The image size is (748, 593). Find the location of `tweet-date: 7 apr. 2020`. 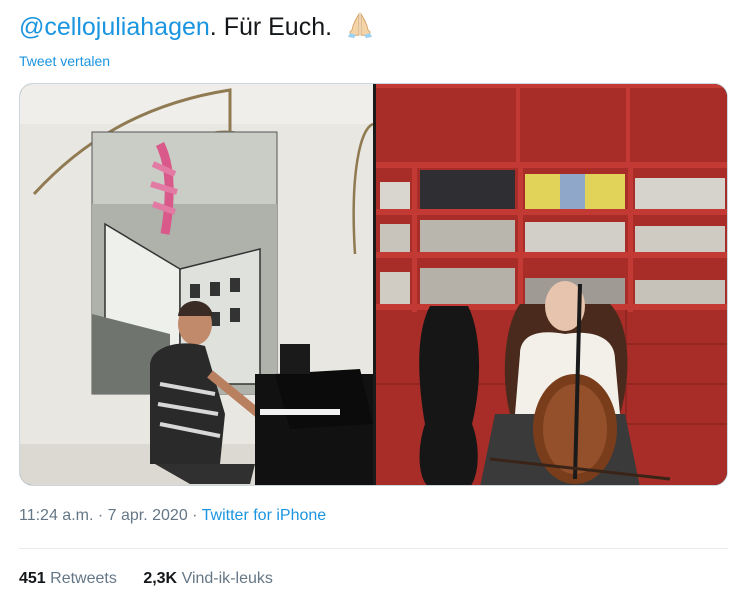

tweet-date: 7 apr. 2020 is located at coordinates (148, 515).